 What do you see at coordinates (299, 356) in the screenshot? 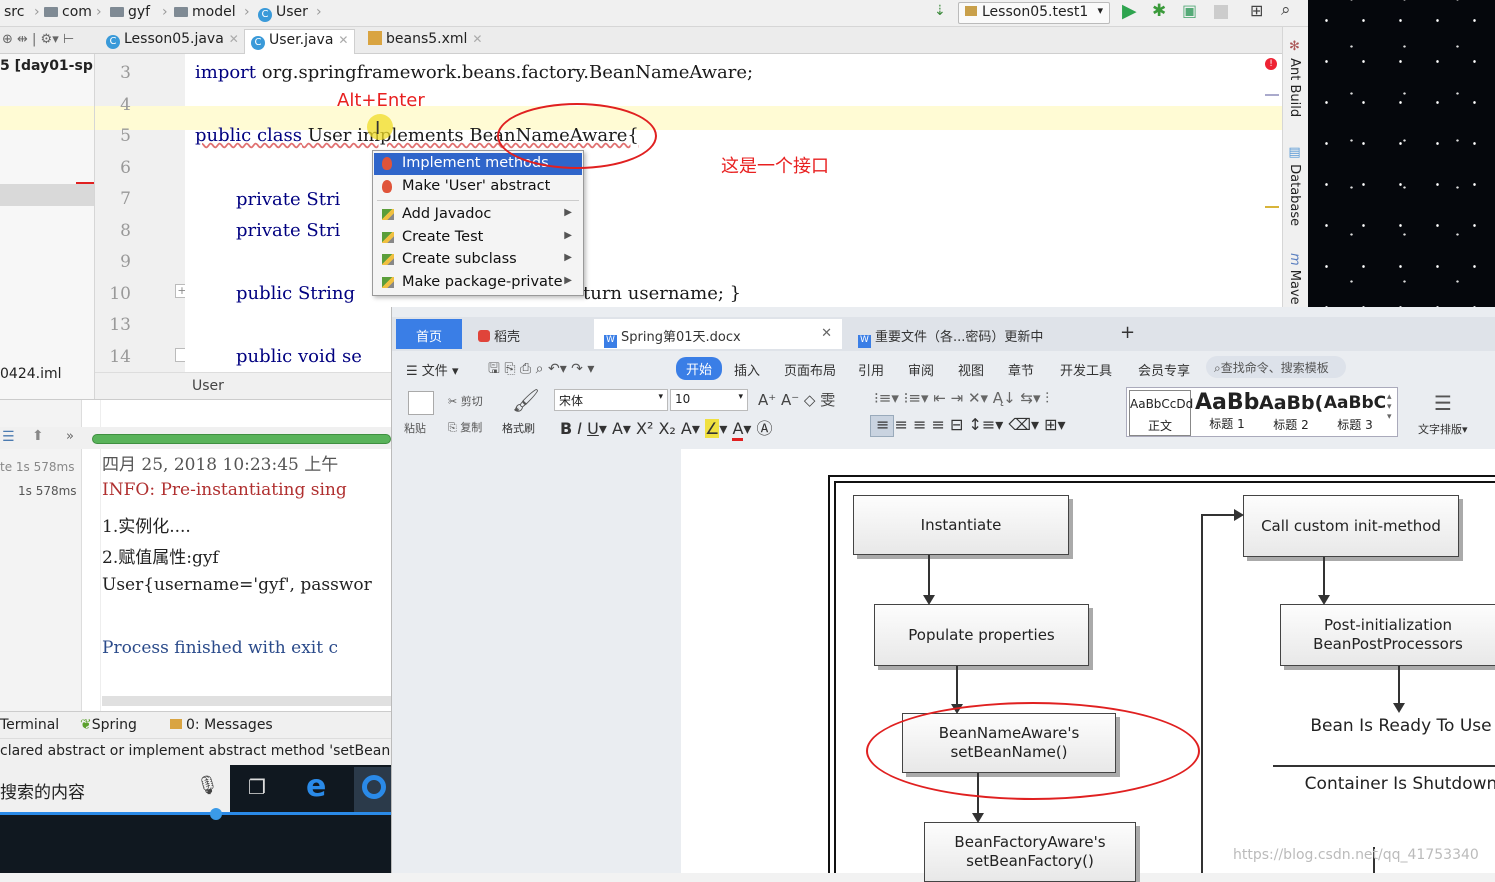
I see `code-line-14: public void se` at bounding box center [299, 356].